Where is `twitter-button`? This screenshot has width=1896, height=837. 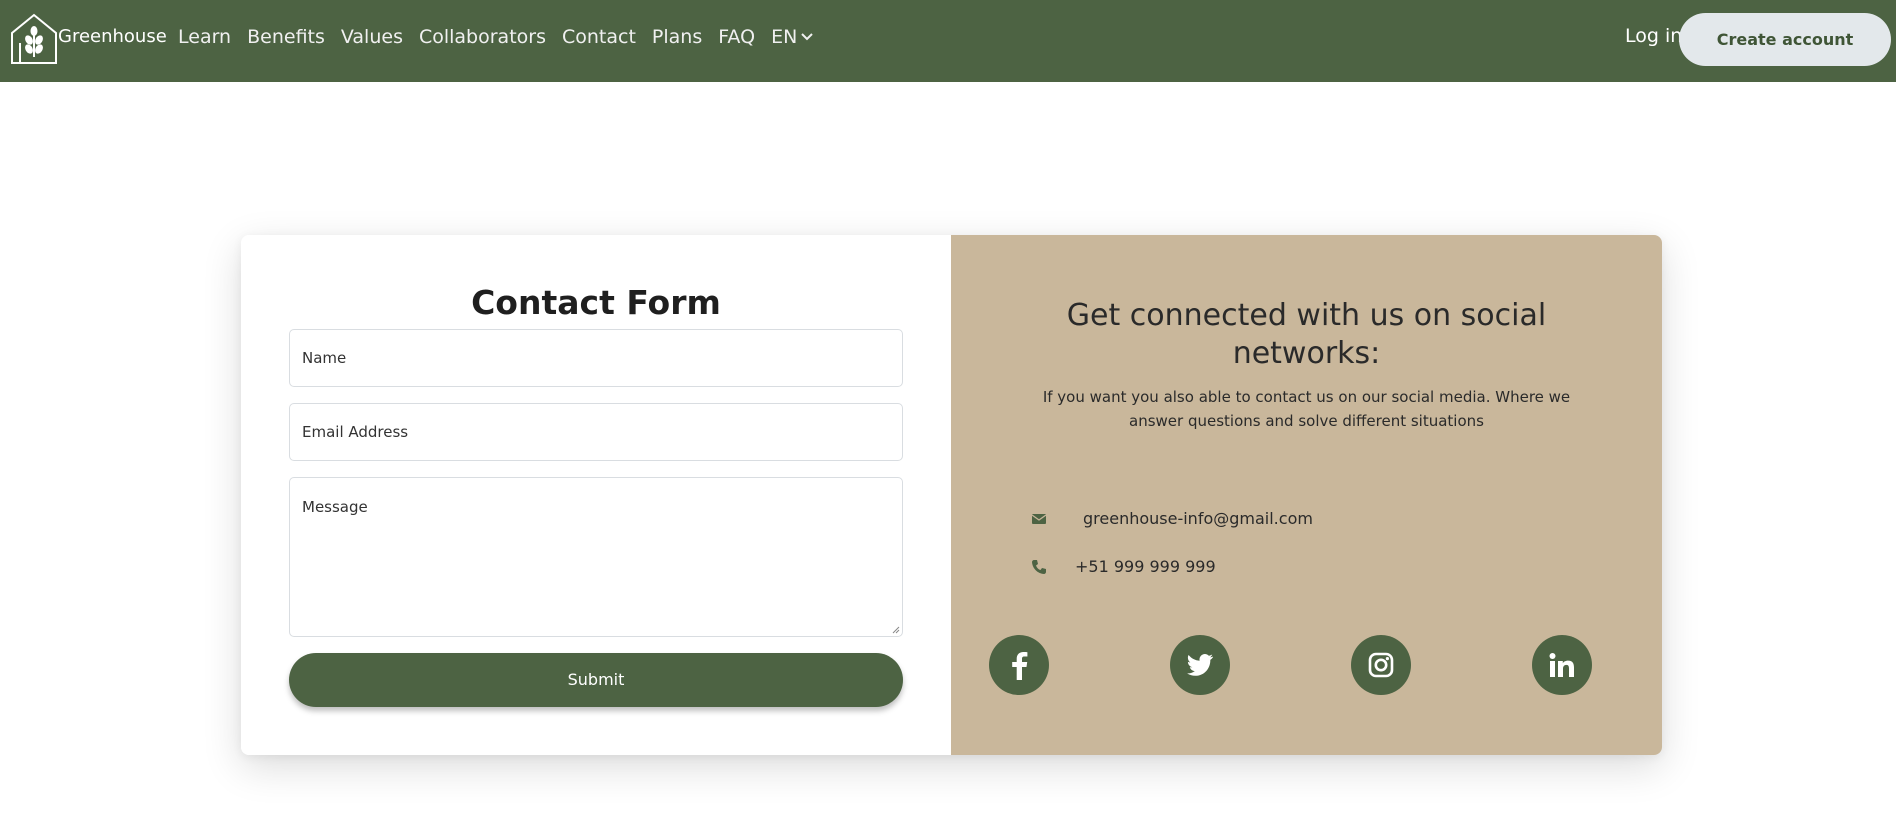 twitter-button is located at coordinates (1200, 665).